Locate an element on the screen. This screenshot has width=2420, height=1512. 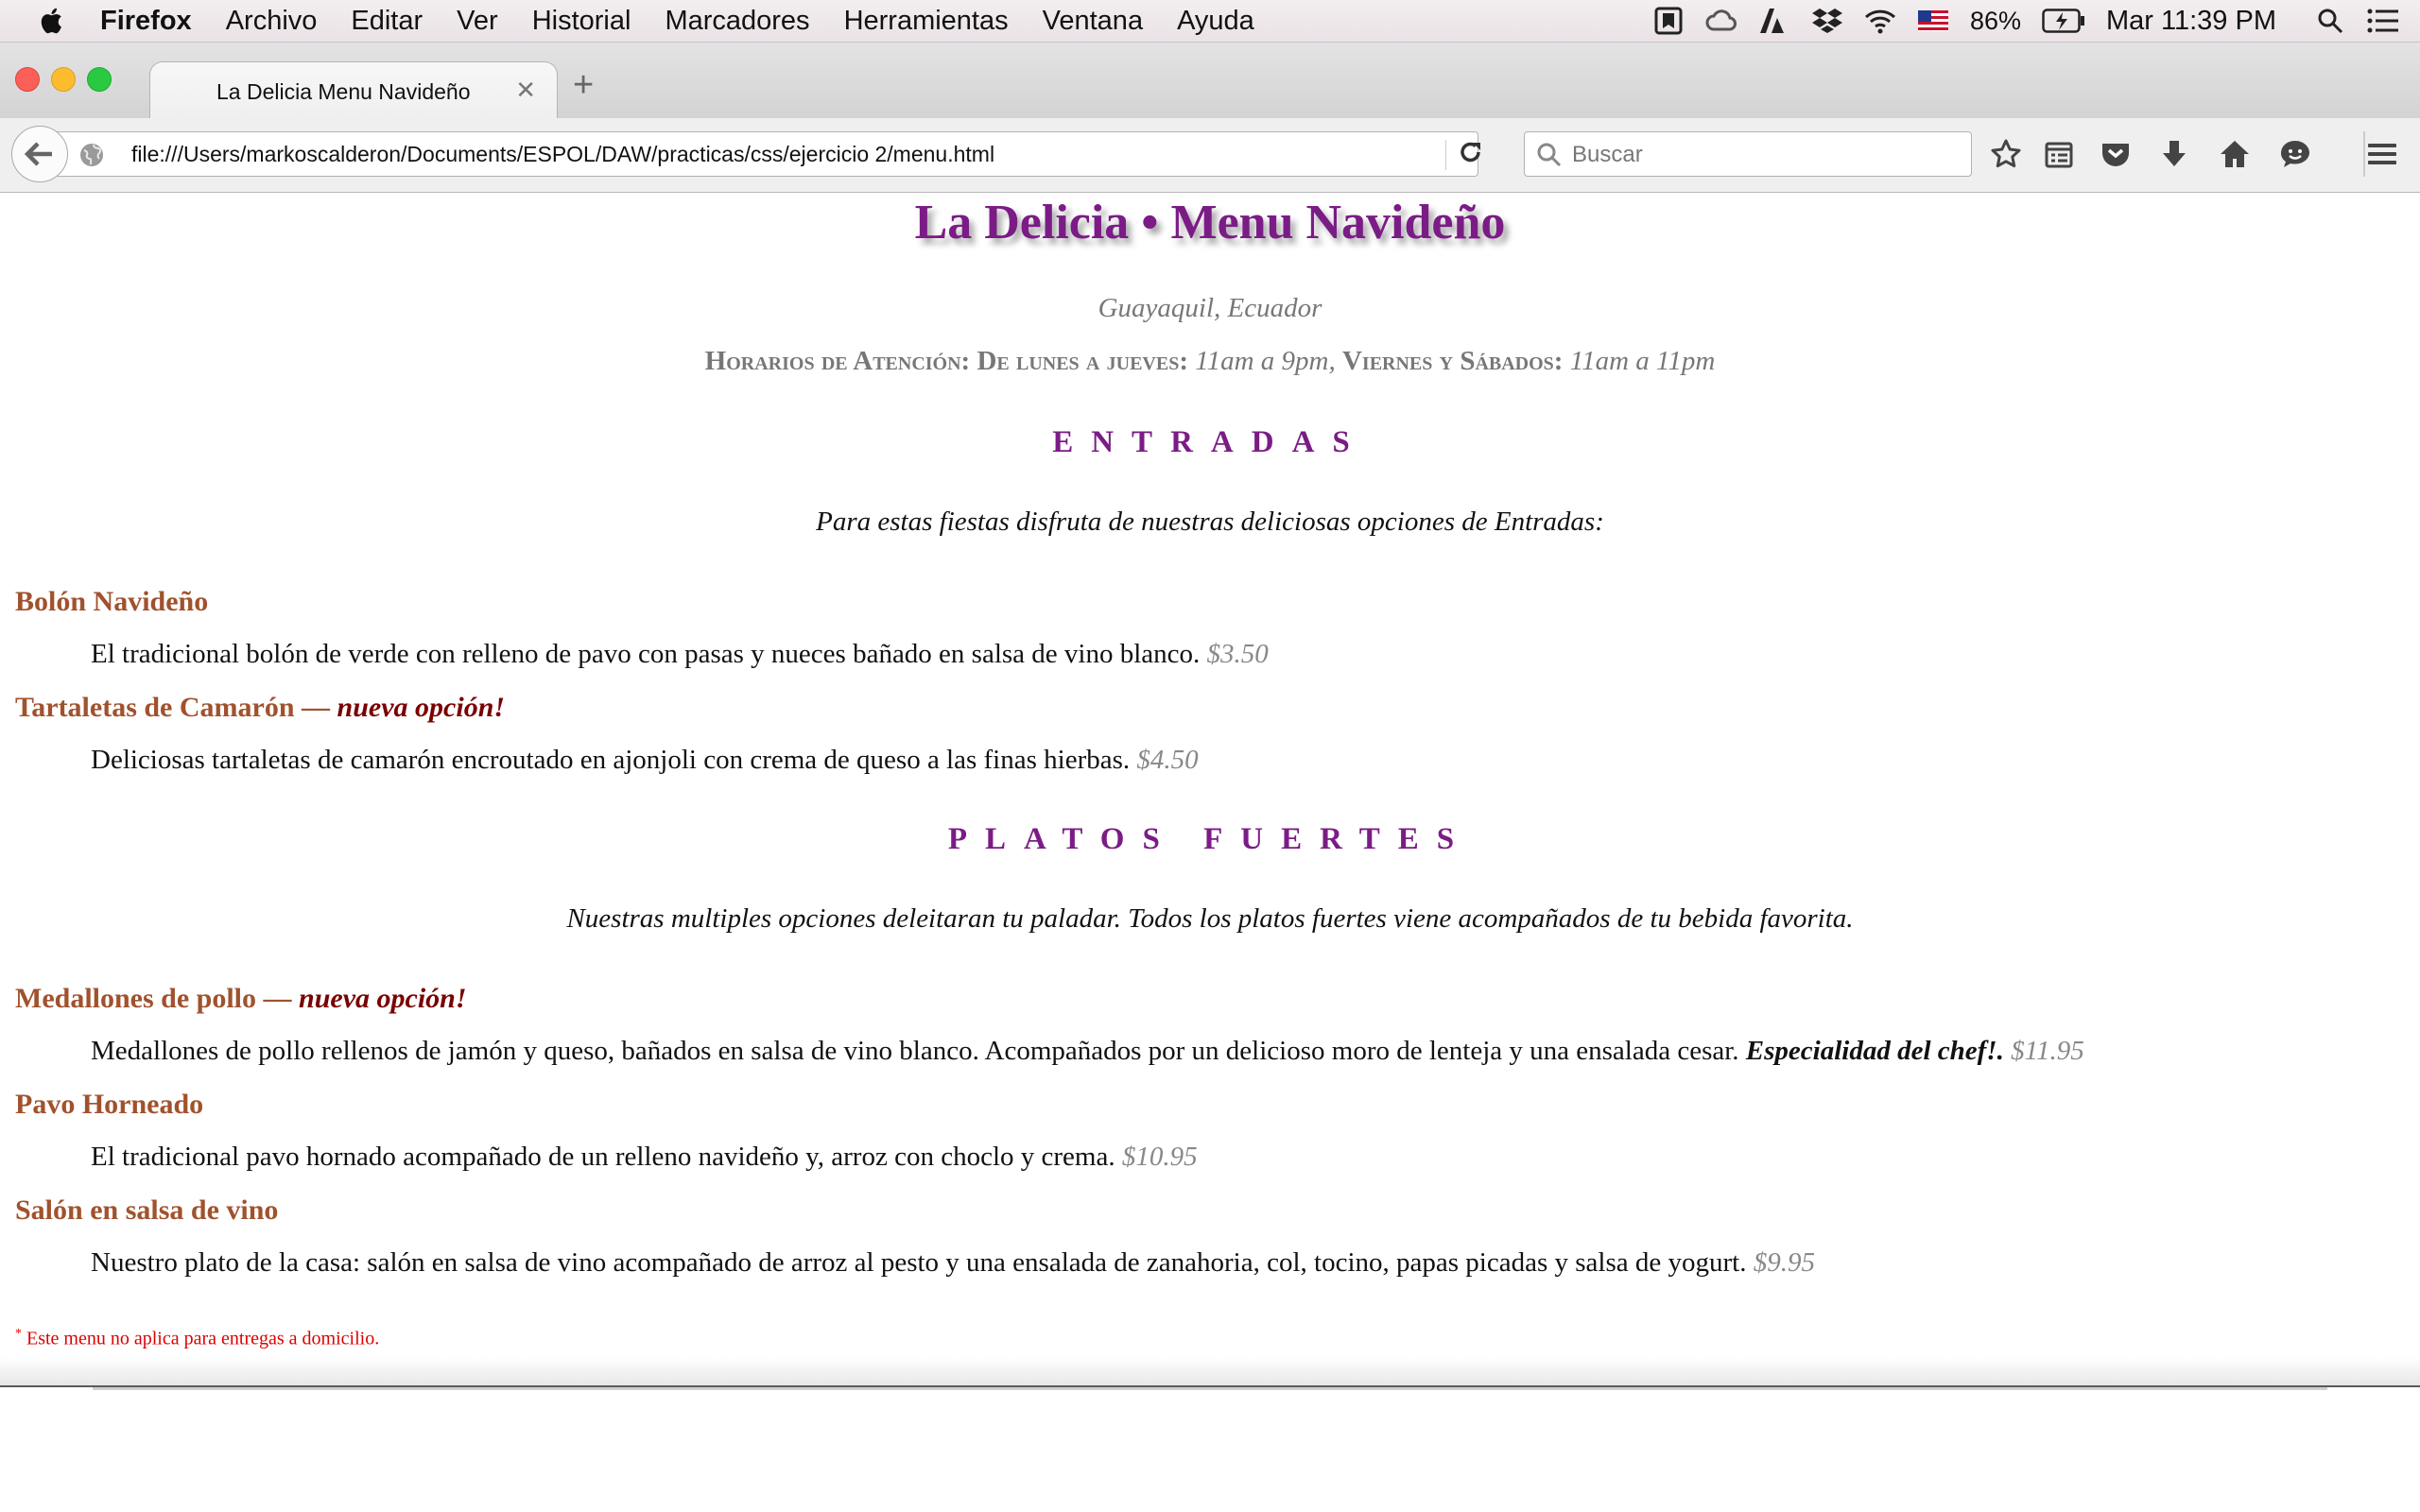
chef-special-label: Especialidad del chef!. is located at coordinates (1874, 1051).